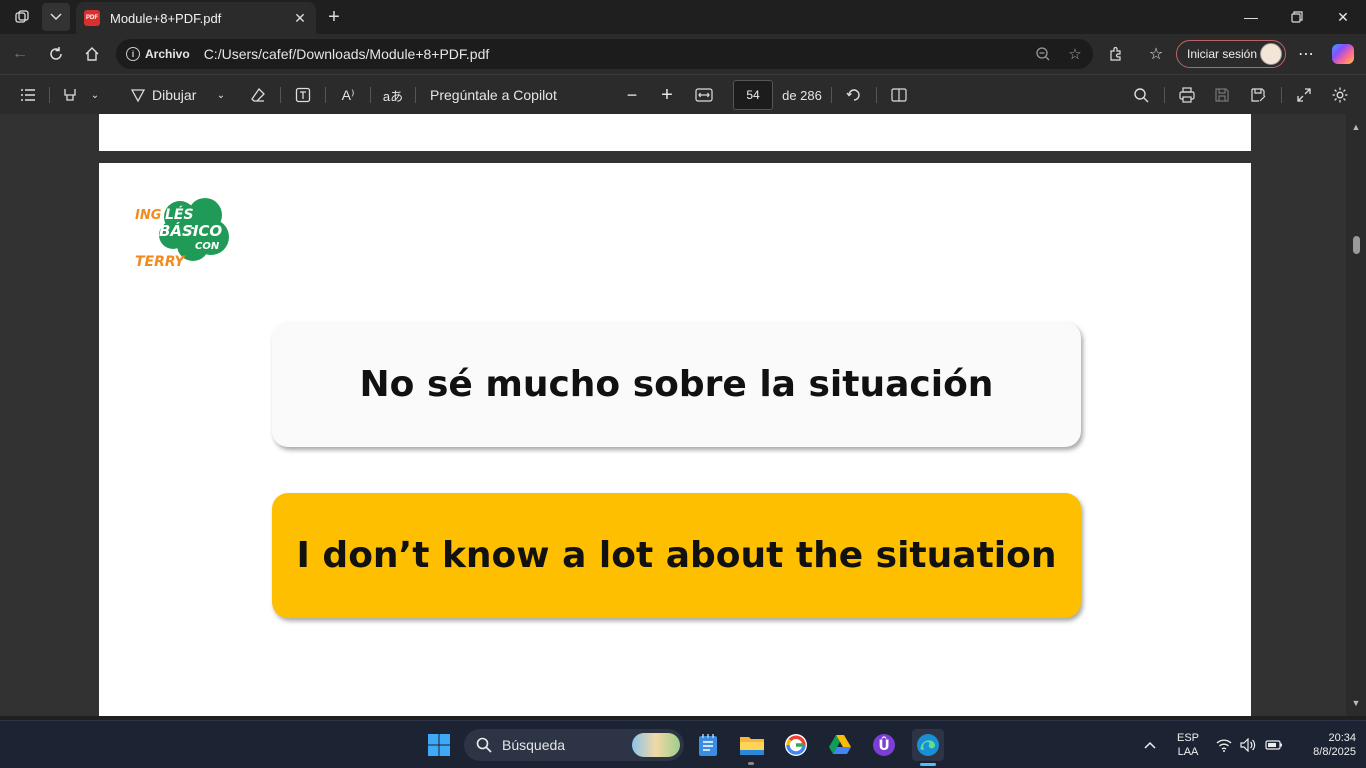  What do you see at coordinates (928, 745) in the screenshot?
I see `edge-browser-icon` at bounding box center [928, 745].